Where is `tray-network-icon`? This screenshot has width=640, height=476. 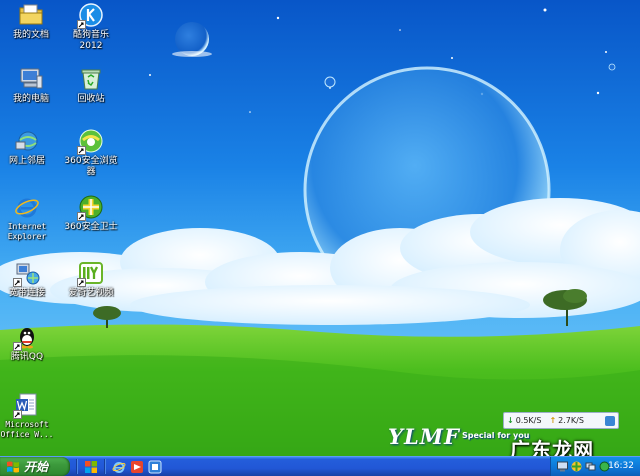
tray-network-icon is located at coordinates (590, 466).